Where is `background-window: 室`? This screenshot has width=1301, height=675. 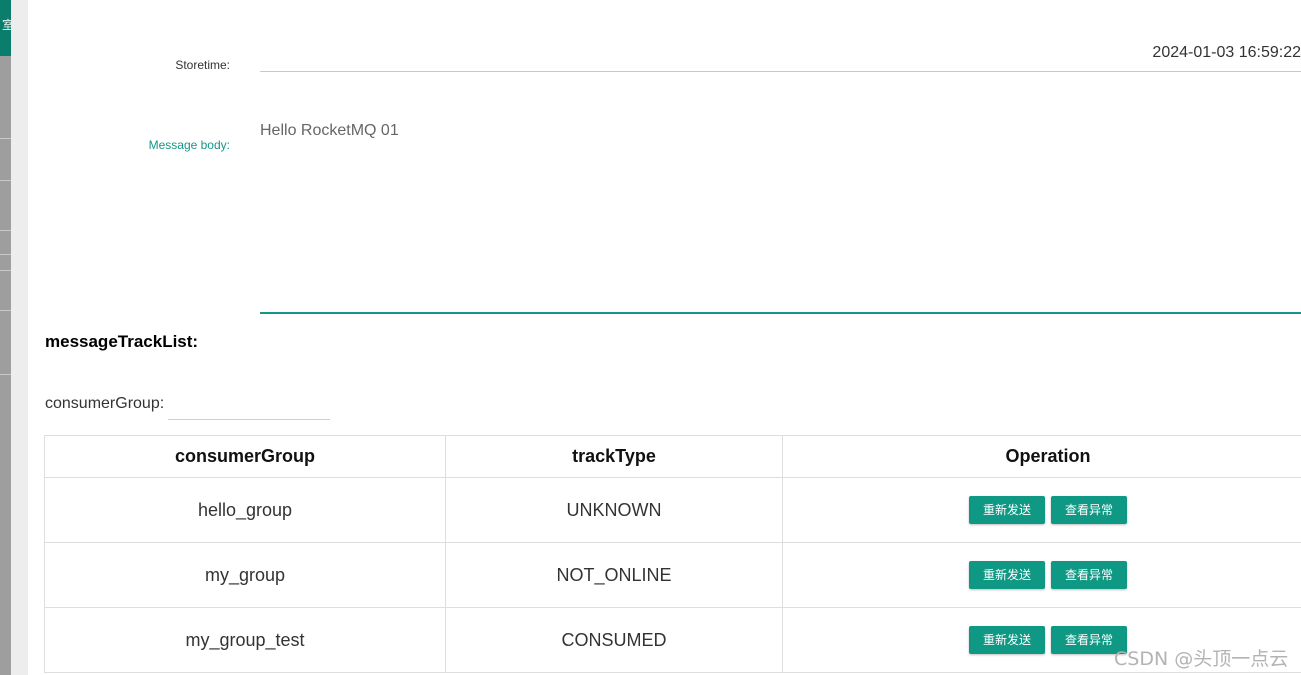
background-window: 室 is located at coordinates (14, 337).